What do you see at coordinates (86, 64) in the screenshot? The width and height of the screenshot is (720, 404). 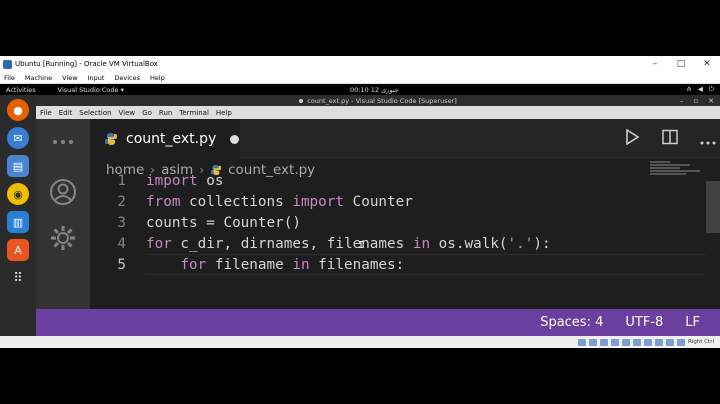 I see `virtualbox-window-title: Ubuntu [Running] - Oracle VM VirtualBox` at bounding box center [86, 64].